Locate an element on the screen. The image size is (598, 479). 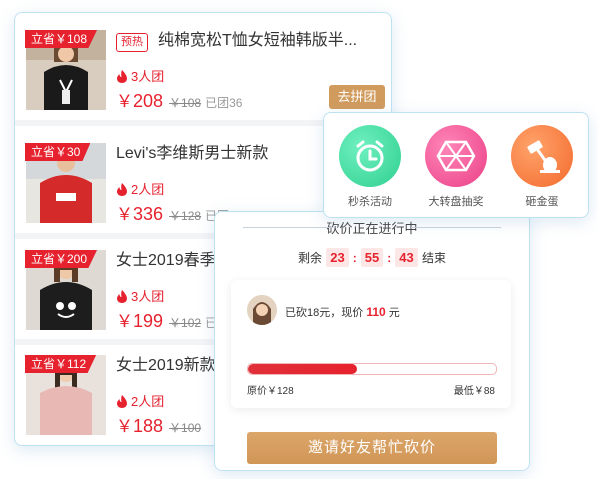
end-label: 结束 is located at coordinates (434, 258).